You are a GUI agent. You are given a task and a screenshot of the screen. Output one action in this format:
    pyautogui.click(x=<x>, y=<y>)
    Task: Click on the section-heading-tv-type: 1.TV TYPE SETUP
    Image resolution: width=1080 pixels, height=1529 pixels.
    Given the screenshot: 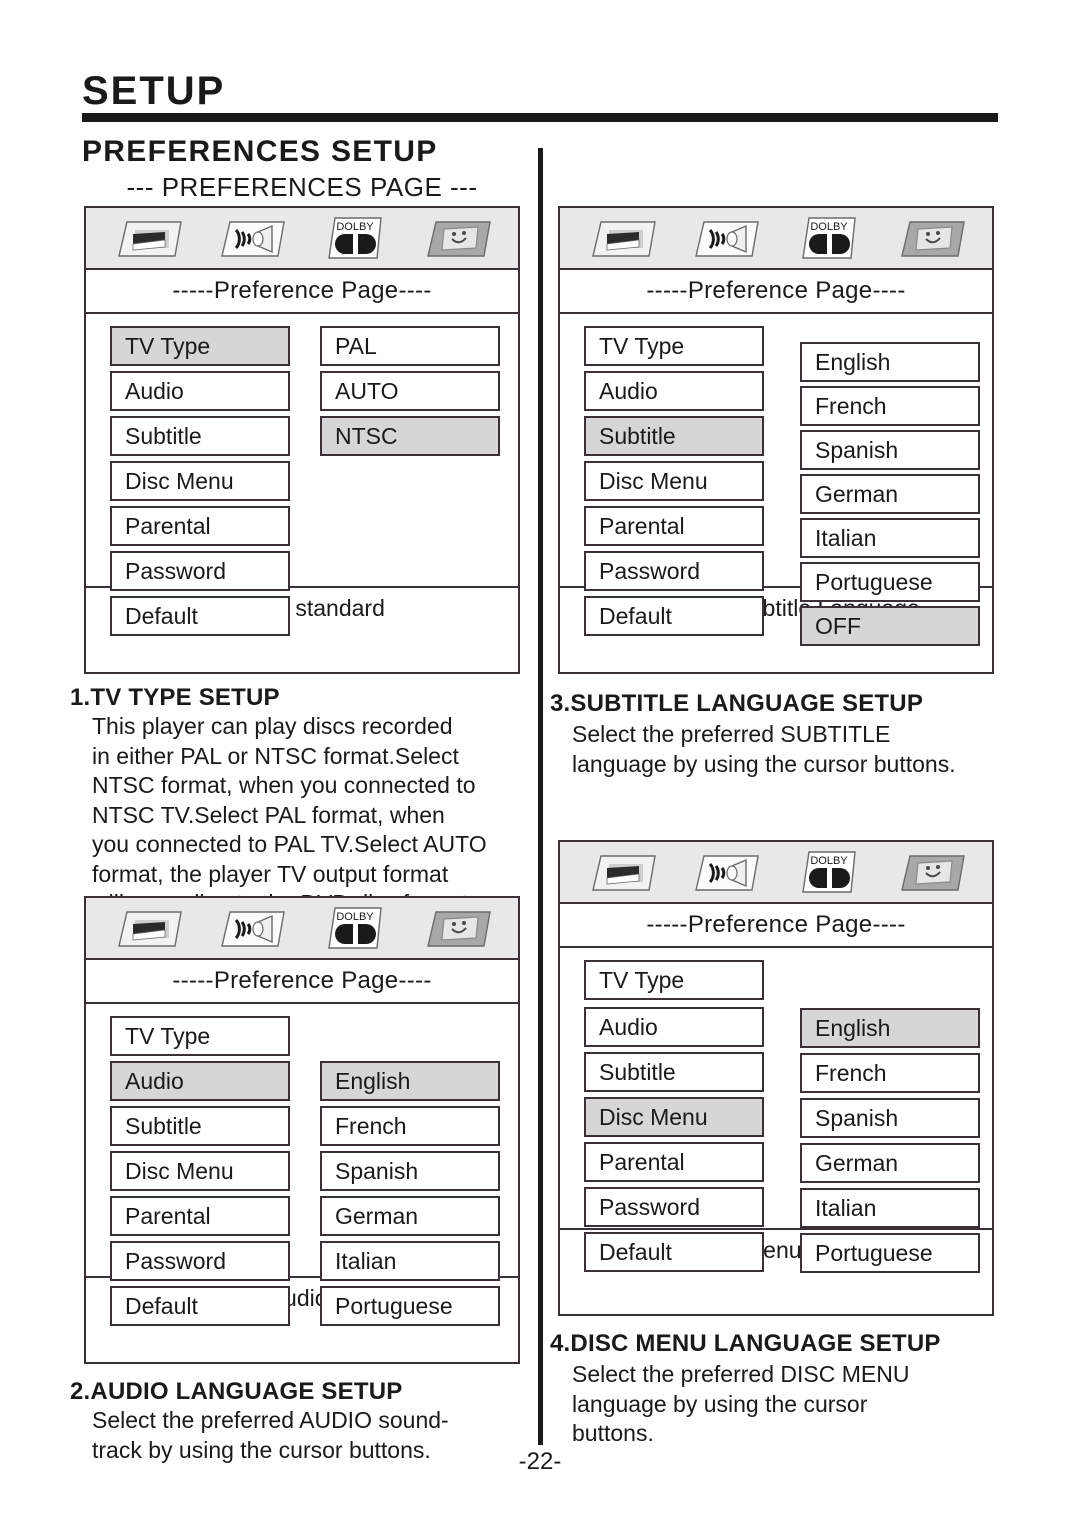 What is the action you would take?
    pyautogui.click(x=175, y=697)
    